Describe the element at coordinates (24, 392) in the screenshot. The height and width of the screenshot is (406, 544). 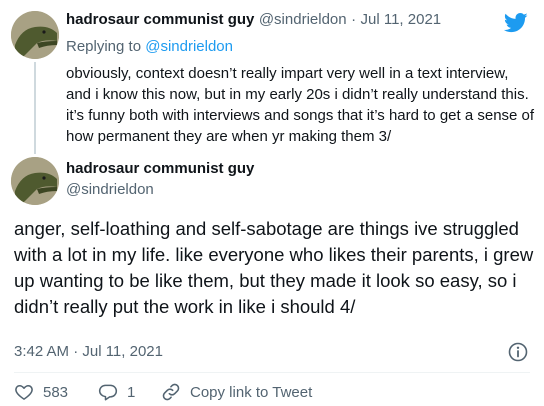
I see `heart-icon` at that location.